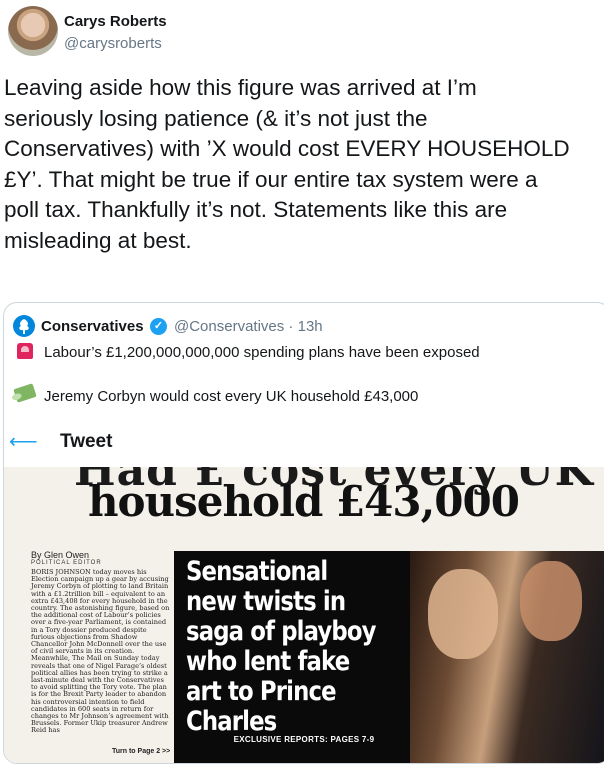 This screenshot has height=764, width=604. I want to click on exclusive-reports: EXCLUSIVE REPORTS: PAGES 7-9, so click(304, 739).